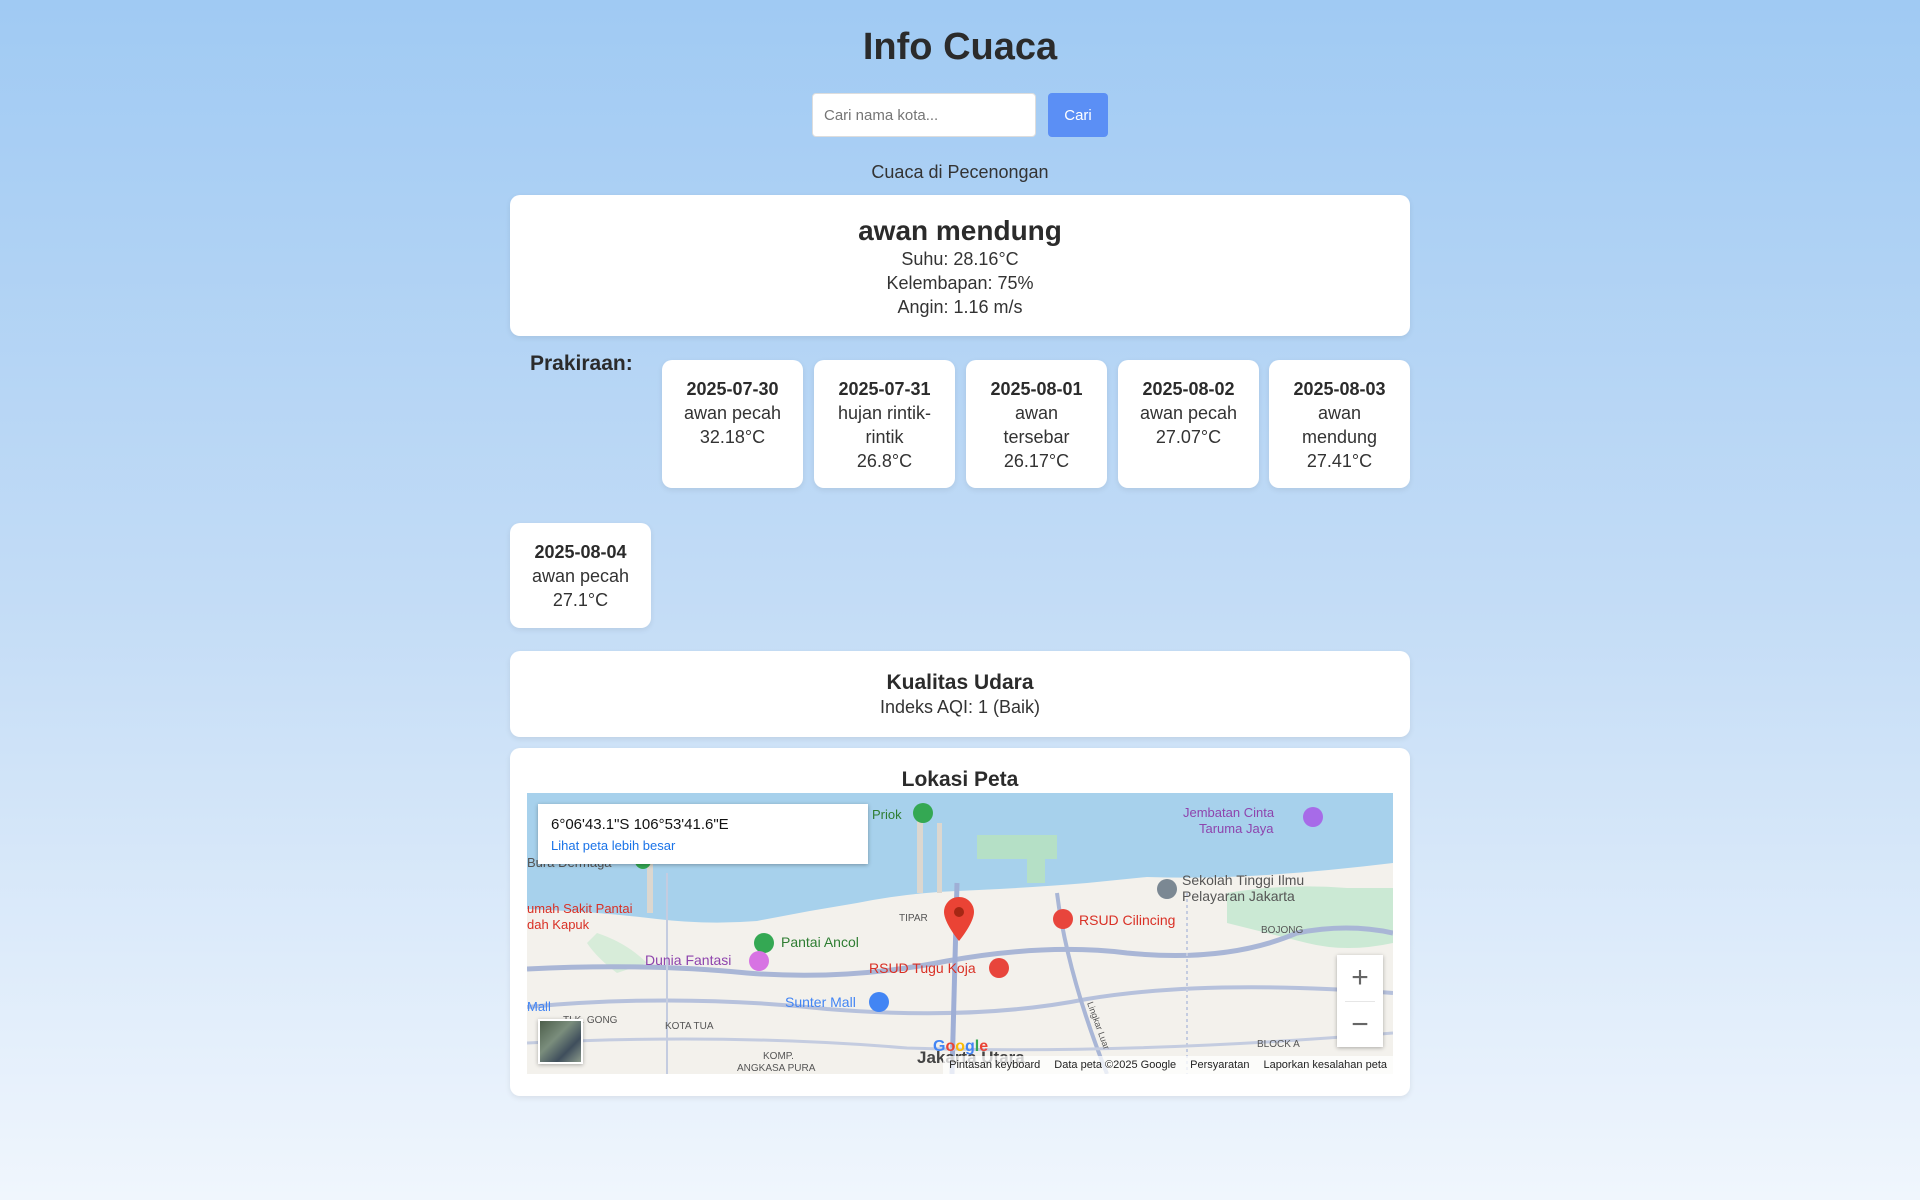 The width and height of the screenshot is (1920, 1200). I want to click on page-title: Info Cuaca, so click(960, 47).